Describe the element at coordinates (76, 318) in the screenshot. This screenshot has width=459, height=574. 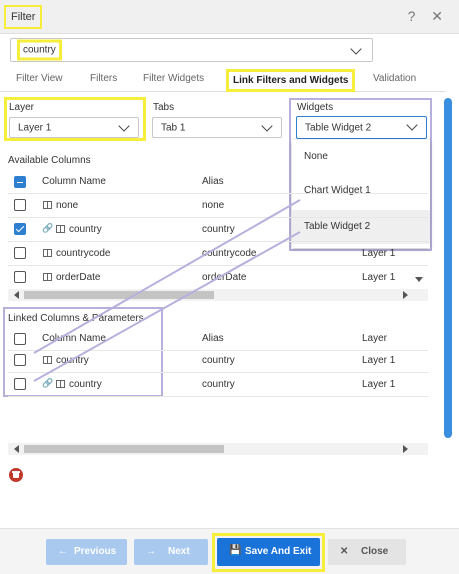
I see `linked-columns-title: Linked Columns & Parameters` at that location.